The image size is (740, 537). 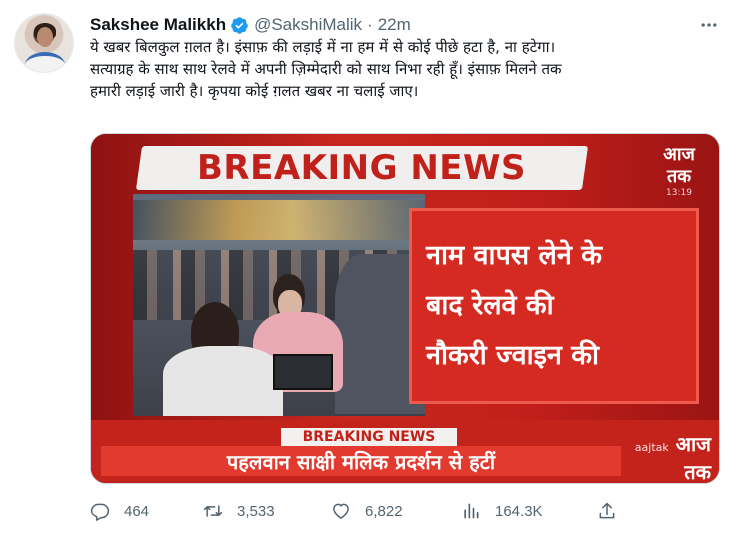 I want to click on news-caption-line: नाम वापस लेने के, so click(x=514, y=255).